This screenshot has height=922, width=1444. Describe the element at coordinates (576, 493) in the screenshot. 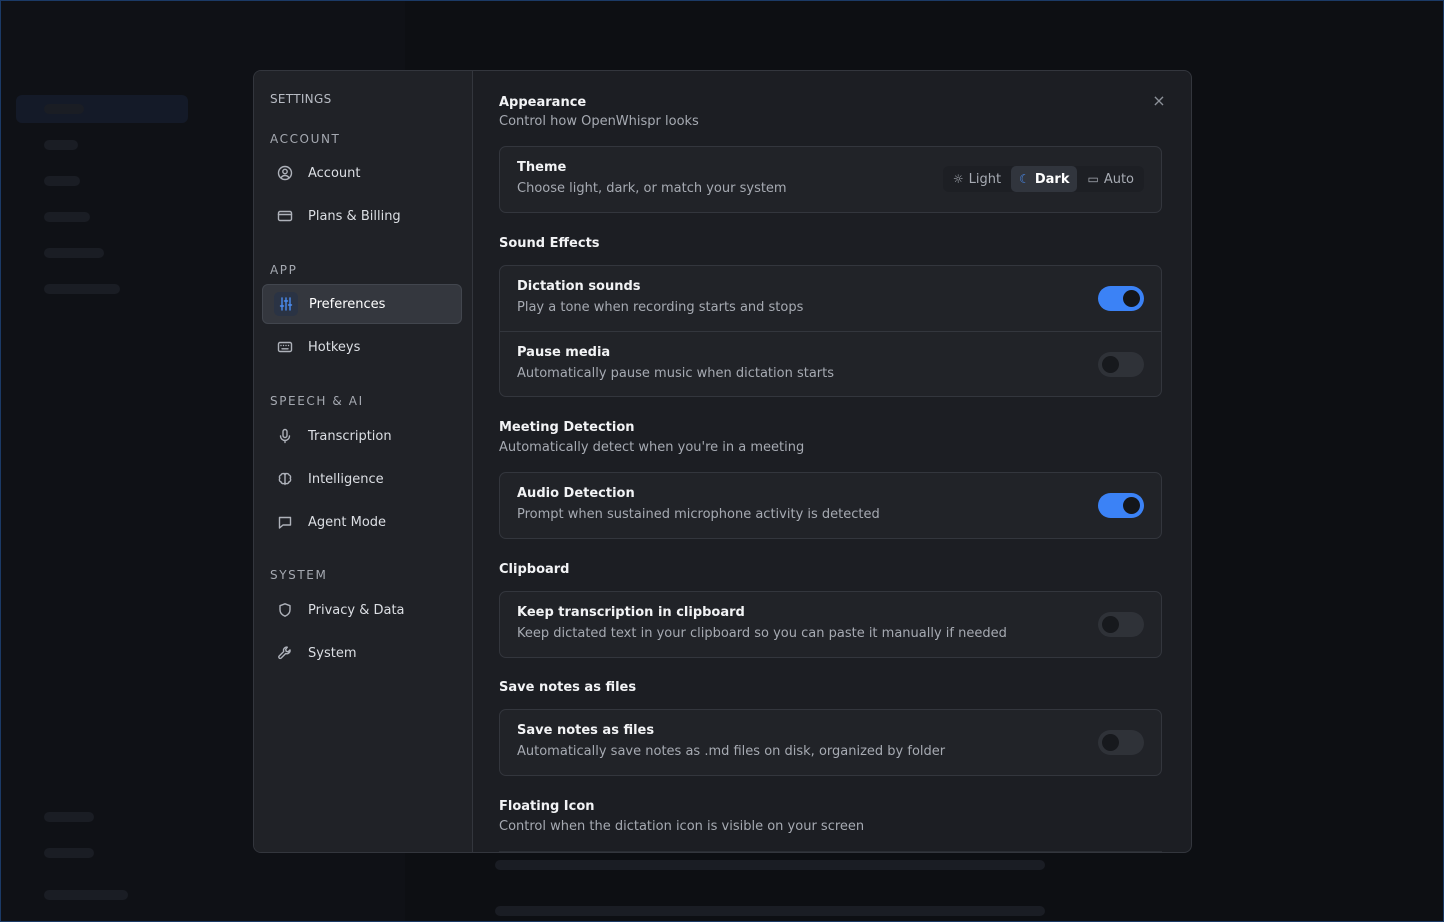

I see `setting-title: Audio Detection` at that location.